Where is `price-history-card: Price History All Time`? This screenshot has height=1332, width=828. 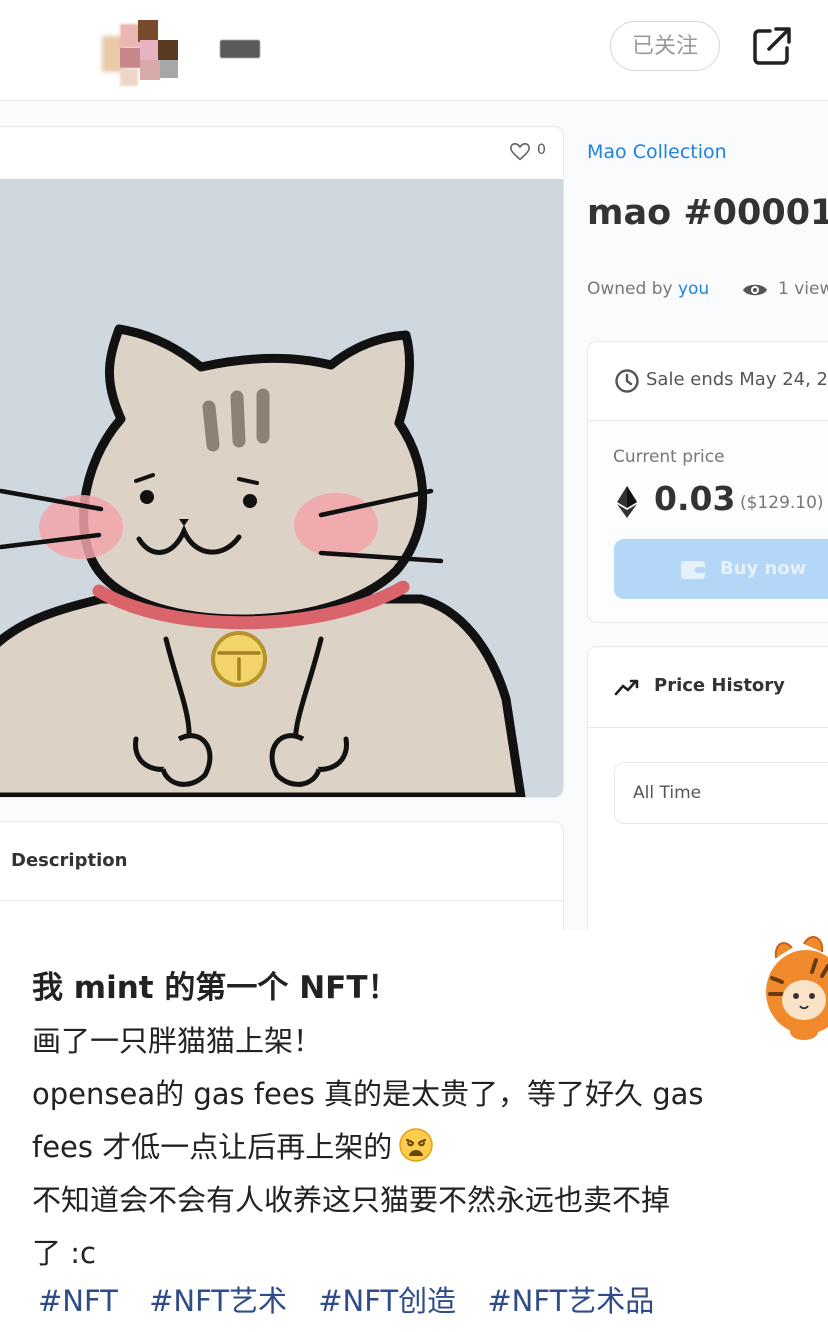 price-history-card: Price History All Time is located at coordinates (707, 788).